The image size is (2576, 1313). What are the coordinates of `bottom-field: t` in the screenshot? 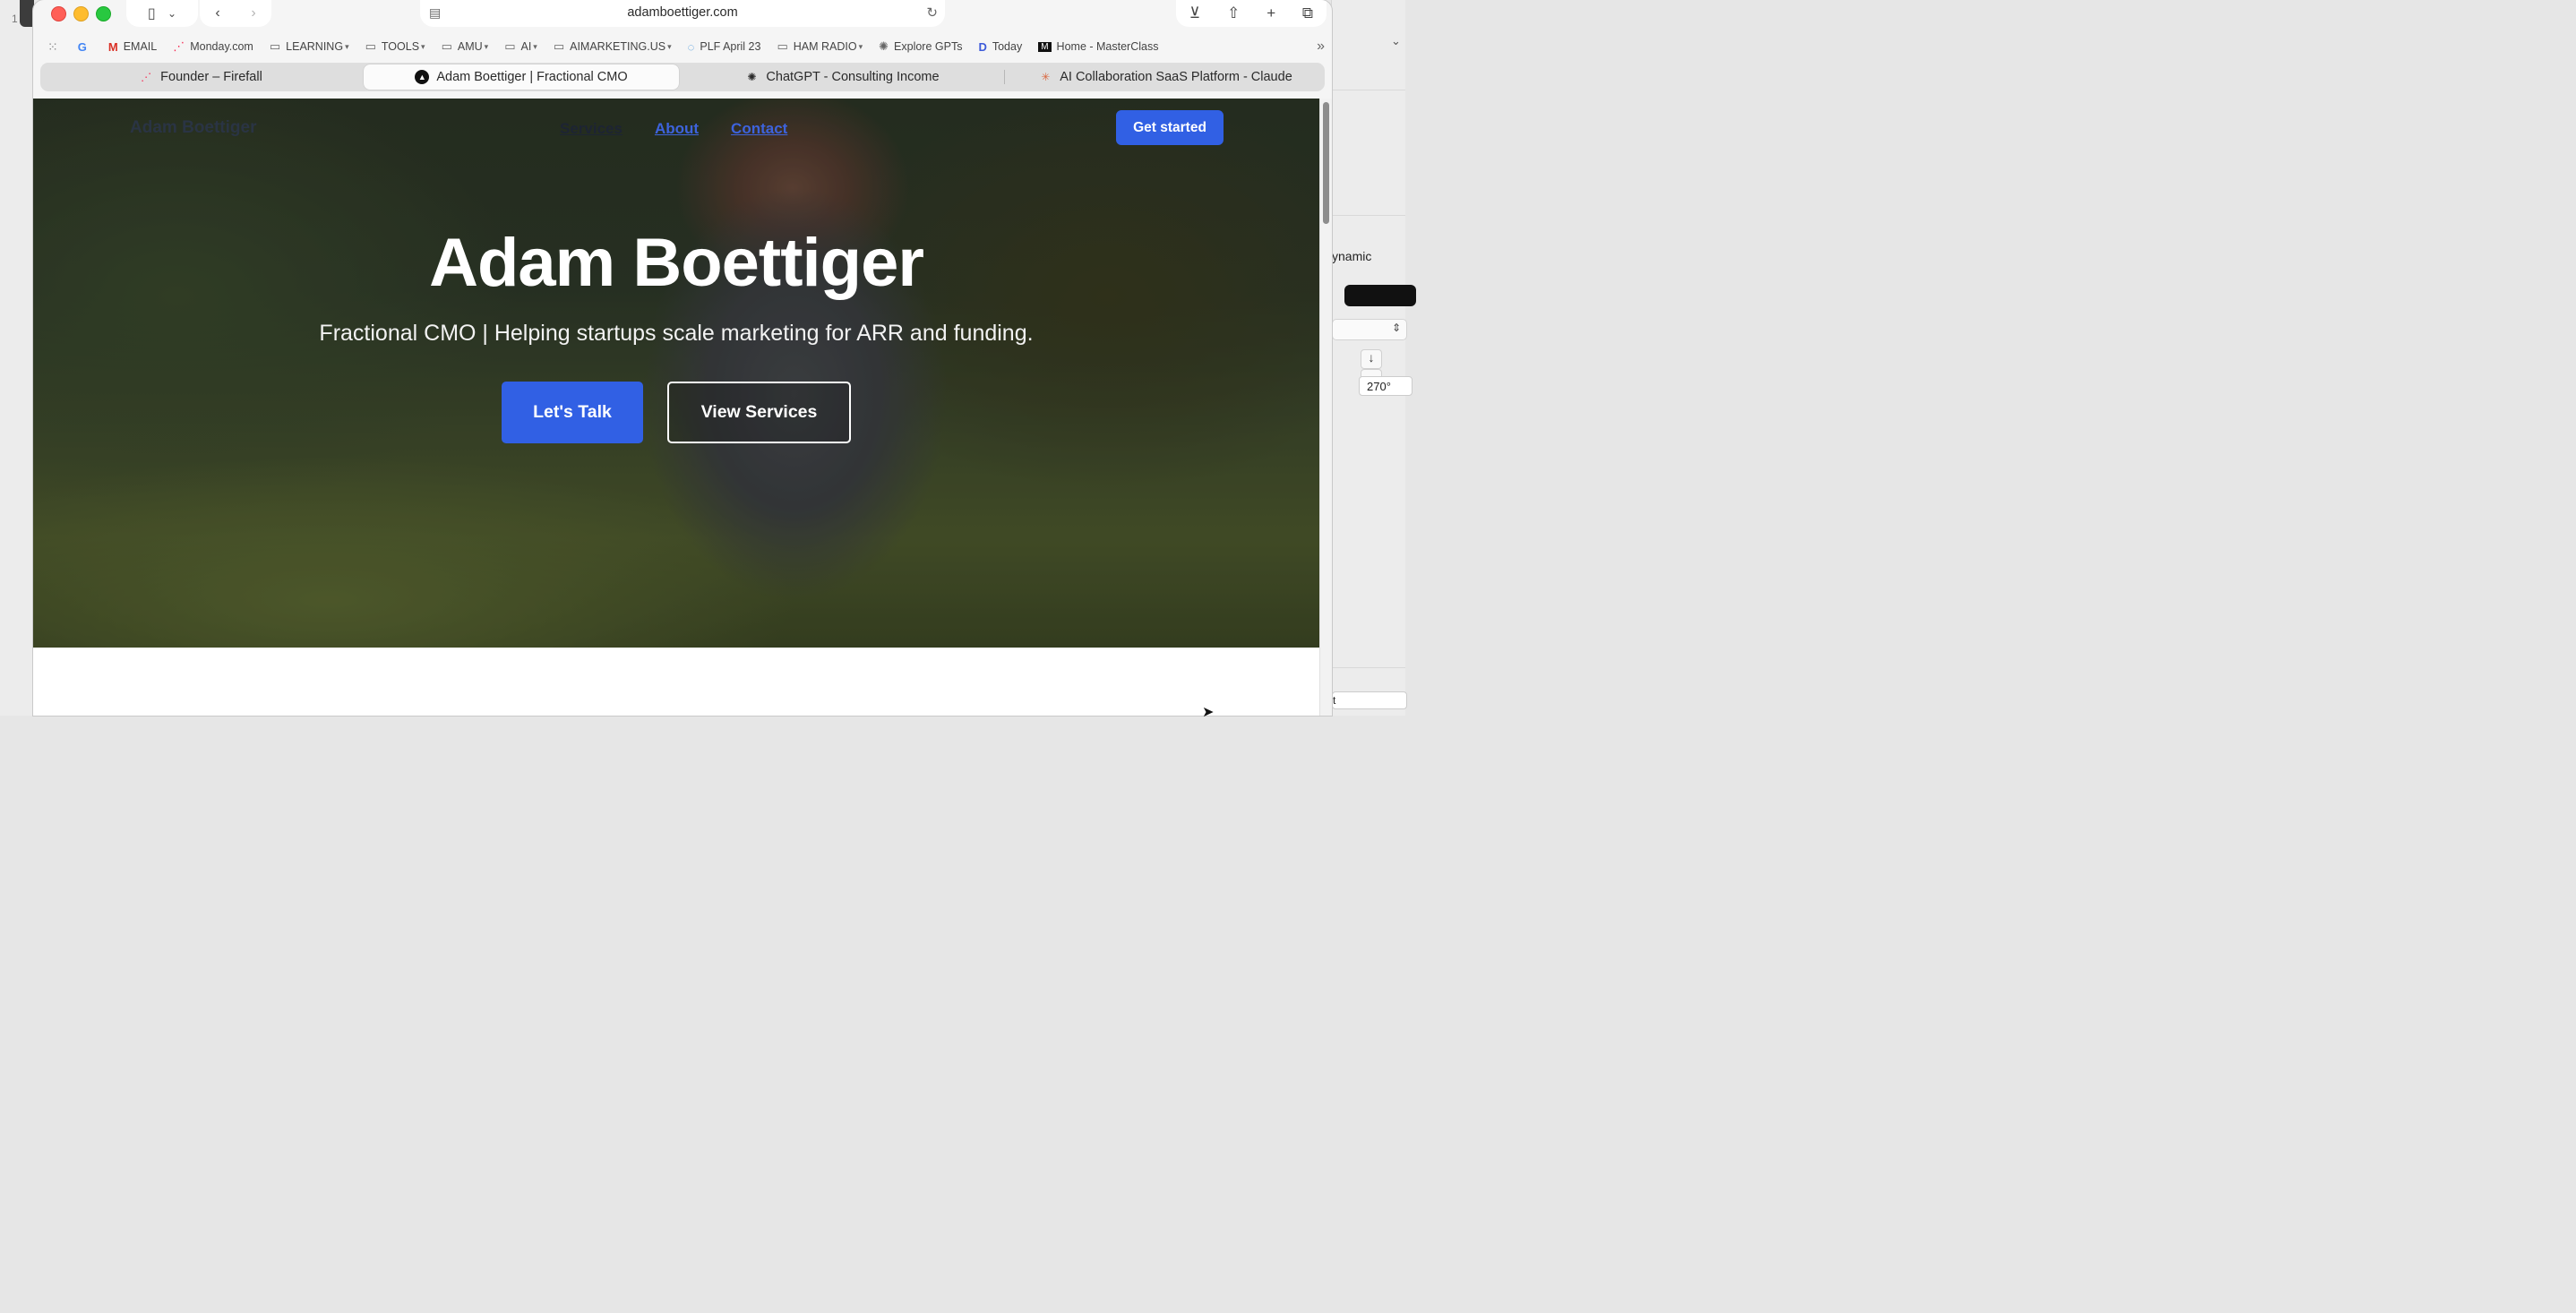 It's located at (1369, 700).